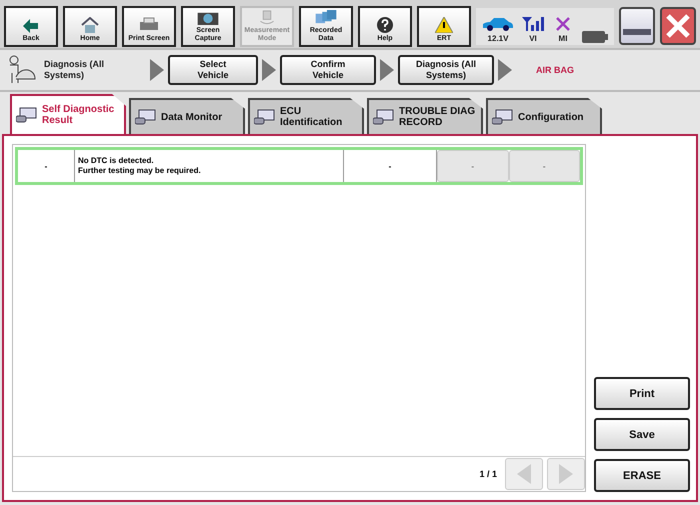 The height and width of the screenshot is (505, 700). I want to click on table-cell: -, so click(46, 166).